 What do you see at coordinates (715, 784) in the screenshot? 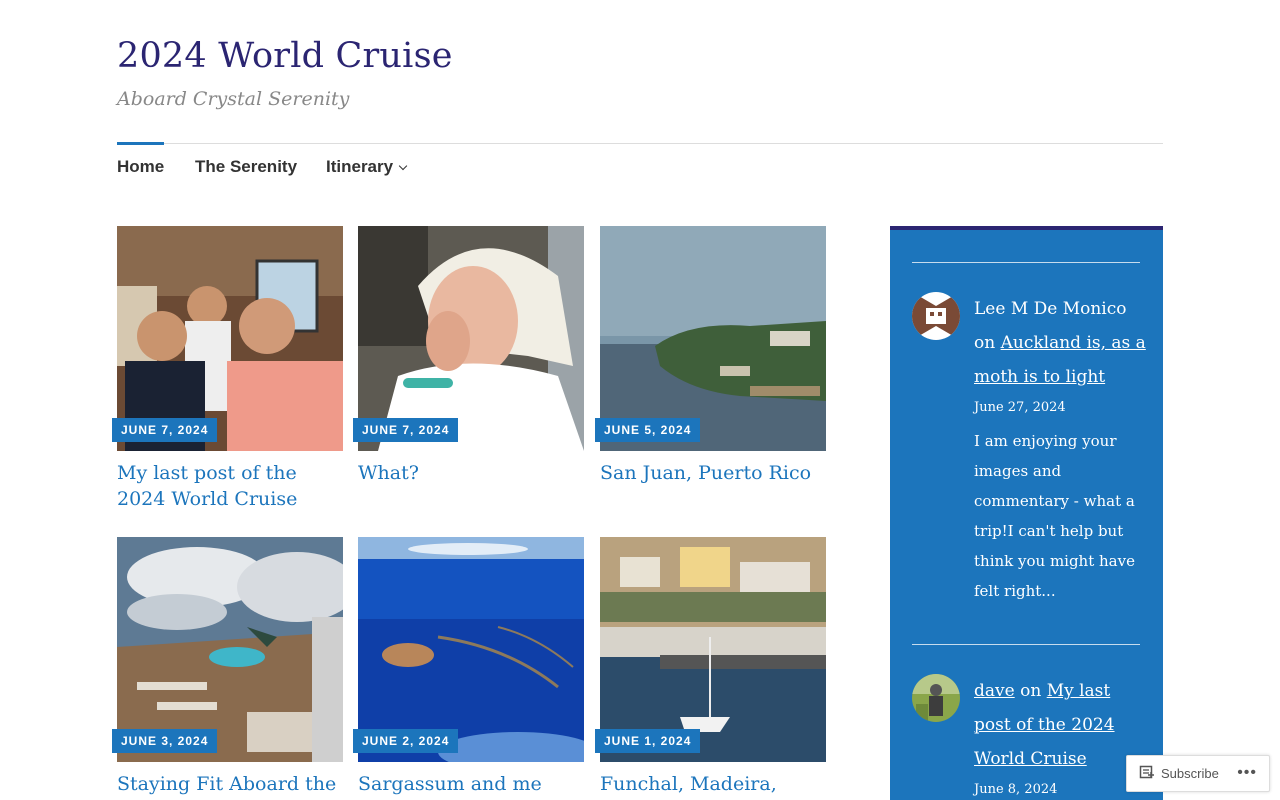
I see `post-title: Funchal, Madeira,` at bounding box center [715, 784].